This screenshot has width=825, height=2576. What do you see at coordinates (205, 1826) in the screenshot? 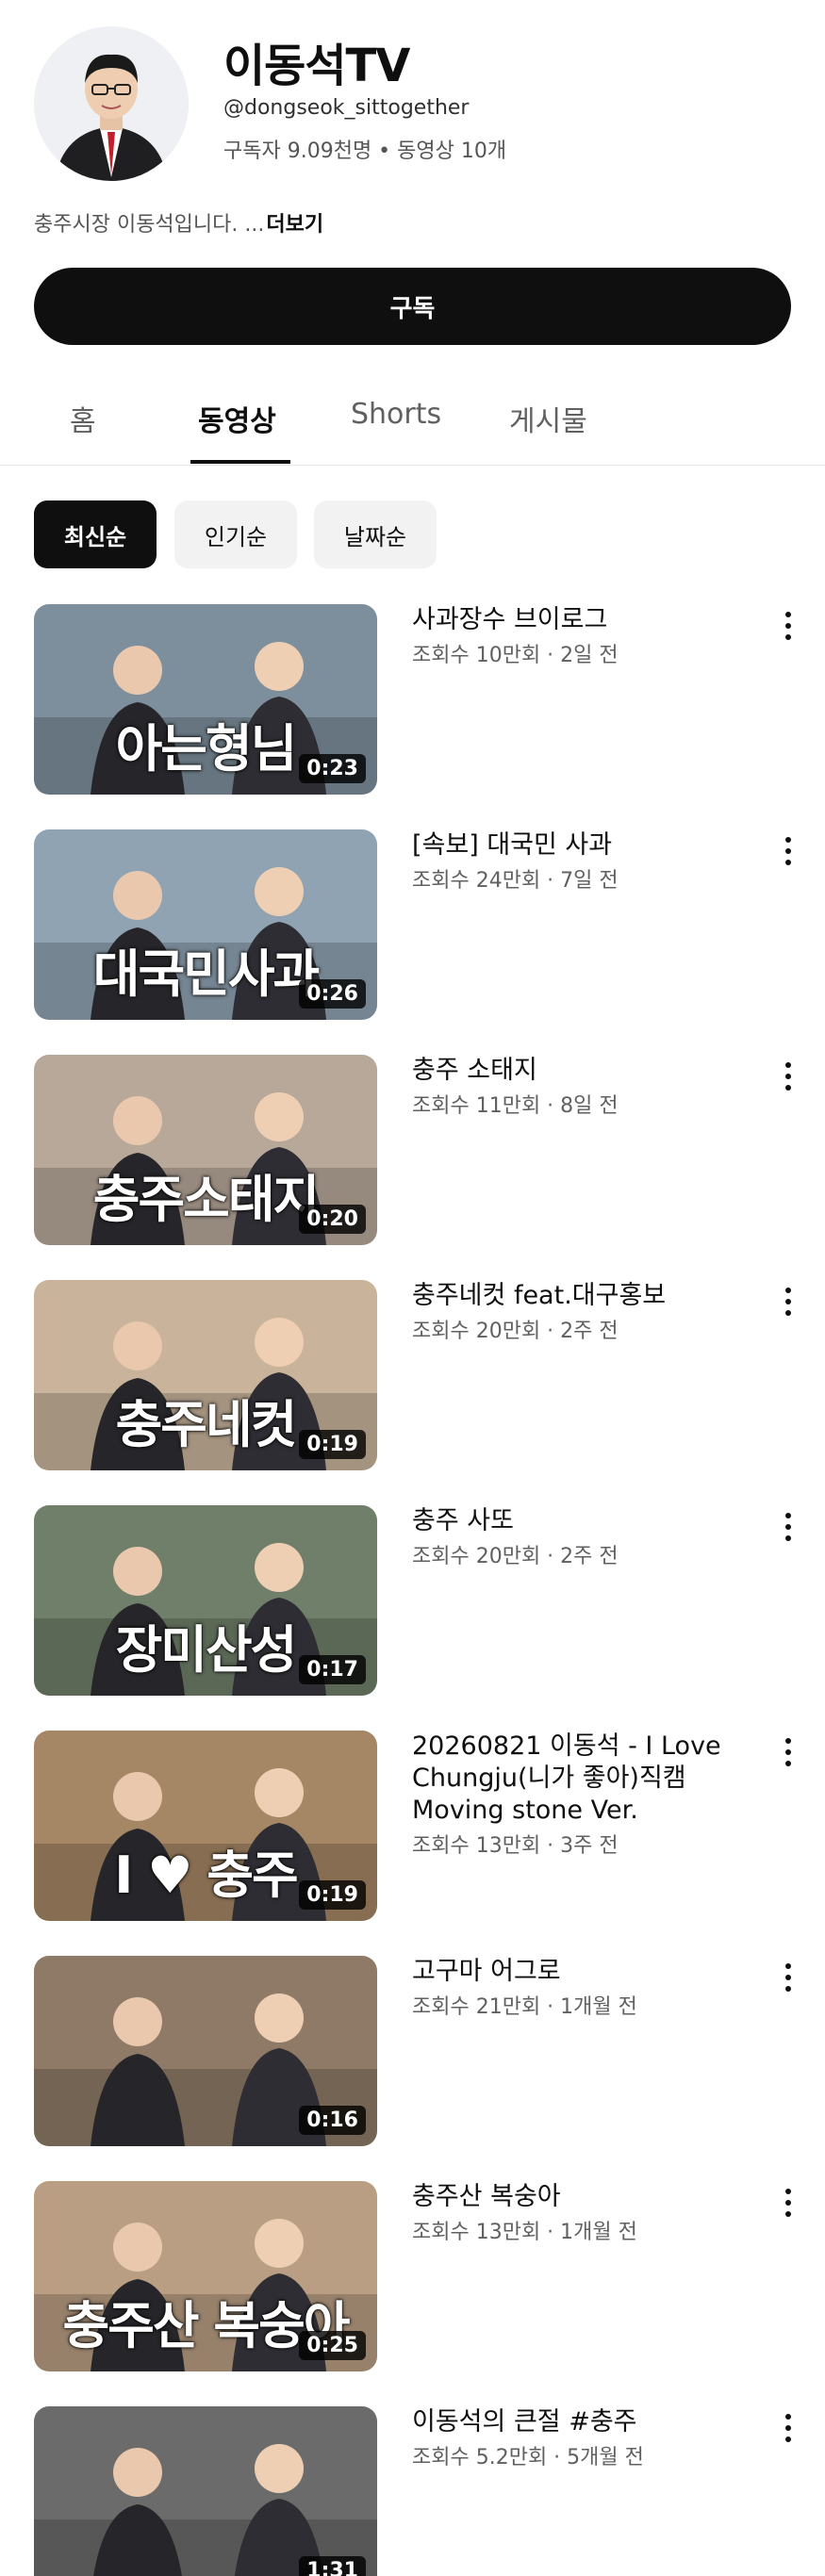
I see `video-thumbnail: I ♥ 충주 0:19` at bounding box center [205, 1826].